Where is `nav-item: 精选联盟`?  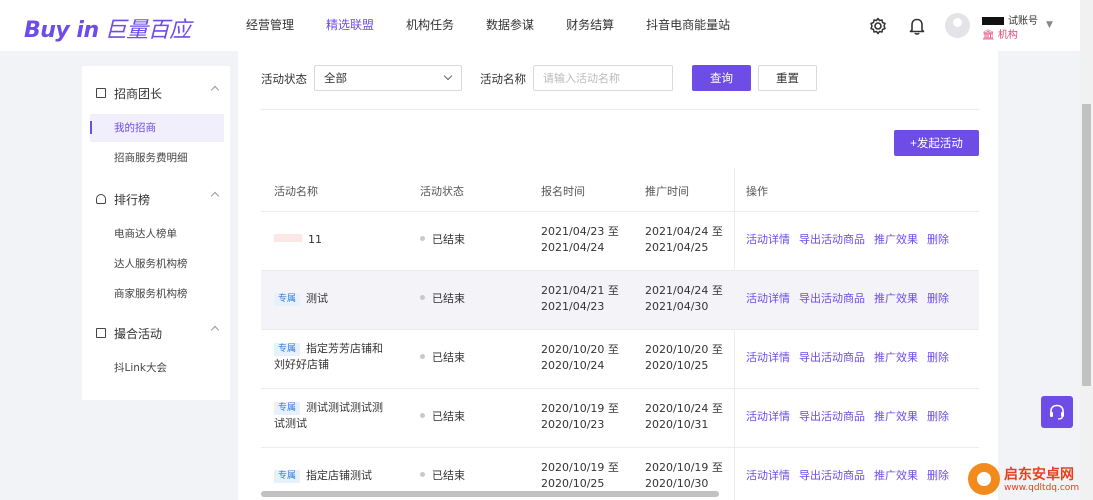 nav-item: 精选联盟 is located at coordinates (350, 25).